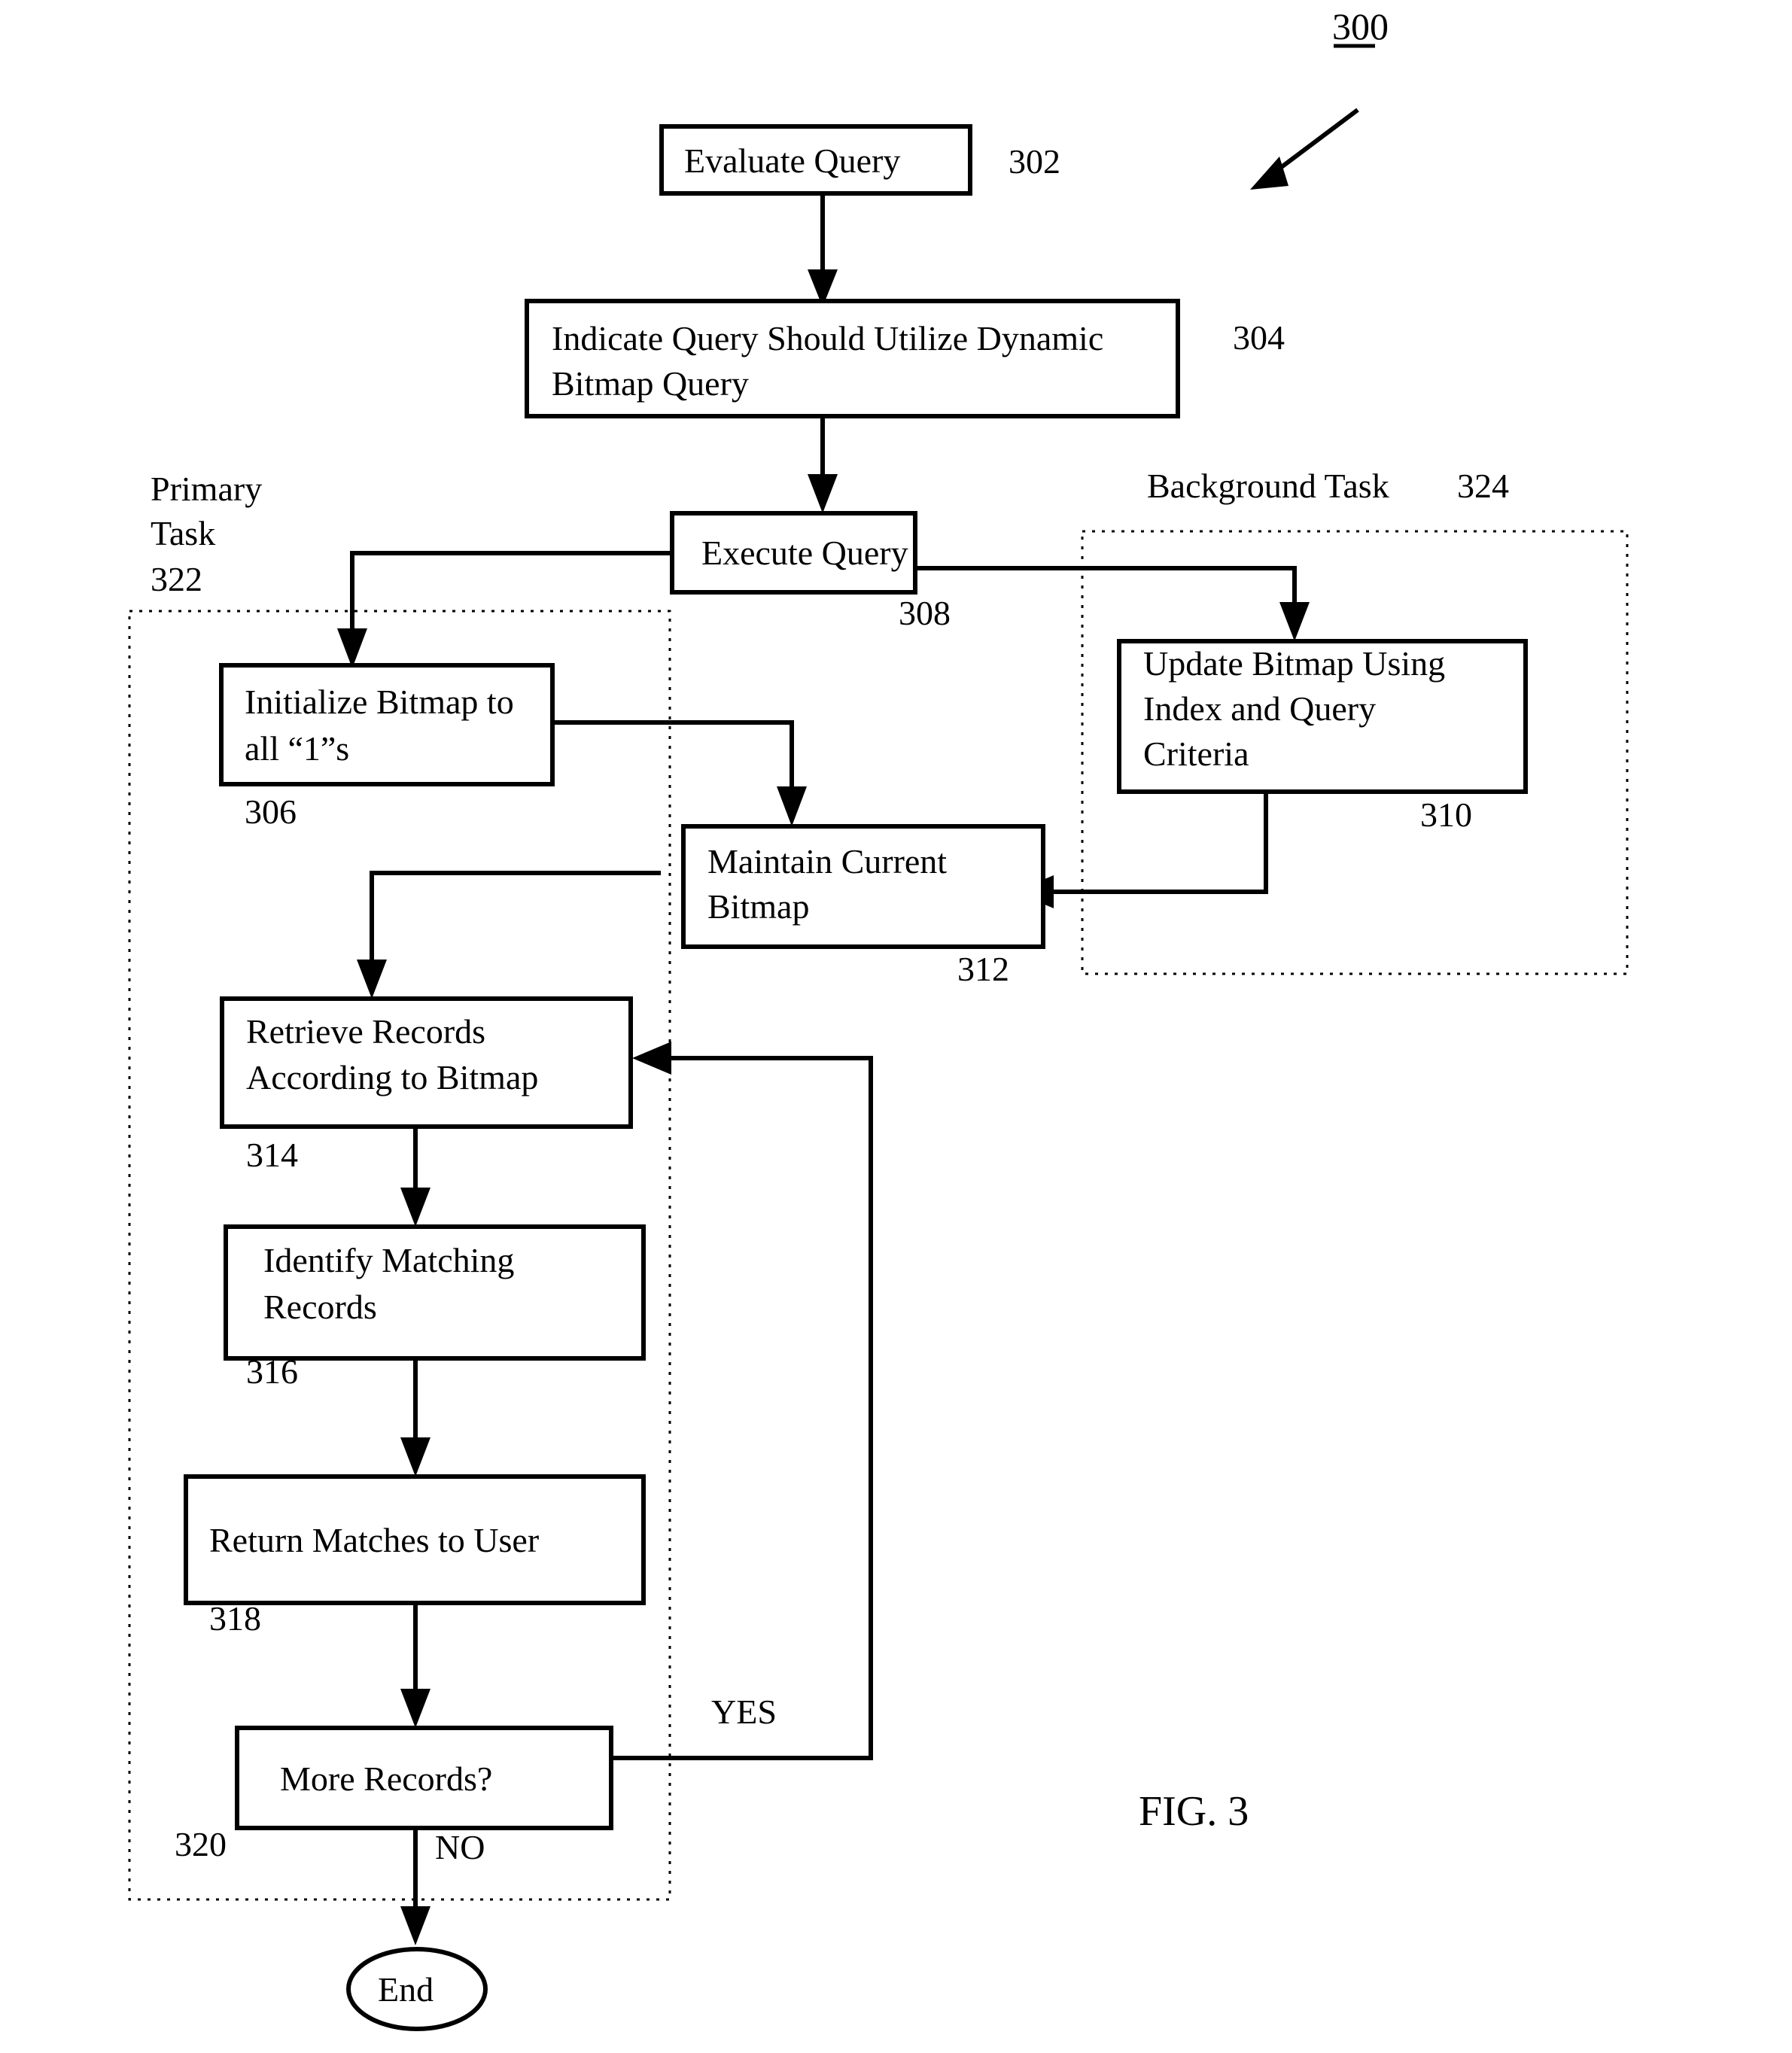  What do you see at coordinates (1259, 337) in the screenshot?
I see `ref-304: 304` at bounding box center [1259, 337].